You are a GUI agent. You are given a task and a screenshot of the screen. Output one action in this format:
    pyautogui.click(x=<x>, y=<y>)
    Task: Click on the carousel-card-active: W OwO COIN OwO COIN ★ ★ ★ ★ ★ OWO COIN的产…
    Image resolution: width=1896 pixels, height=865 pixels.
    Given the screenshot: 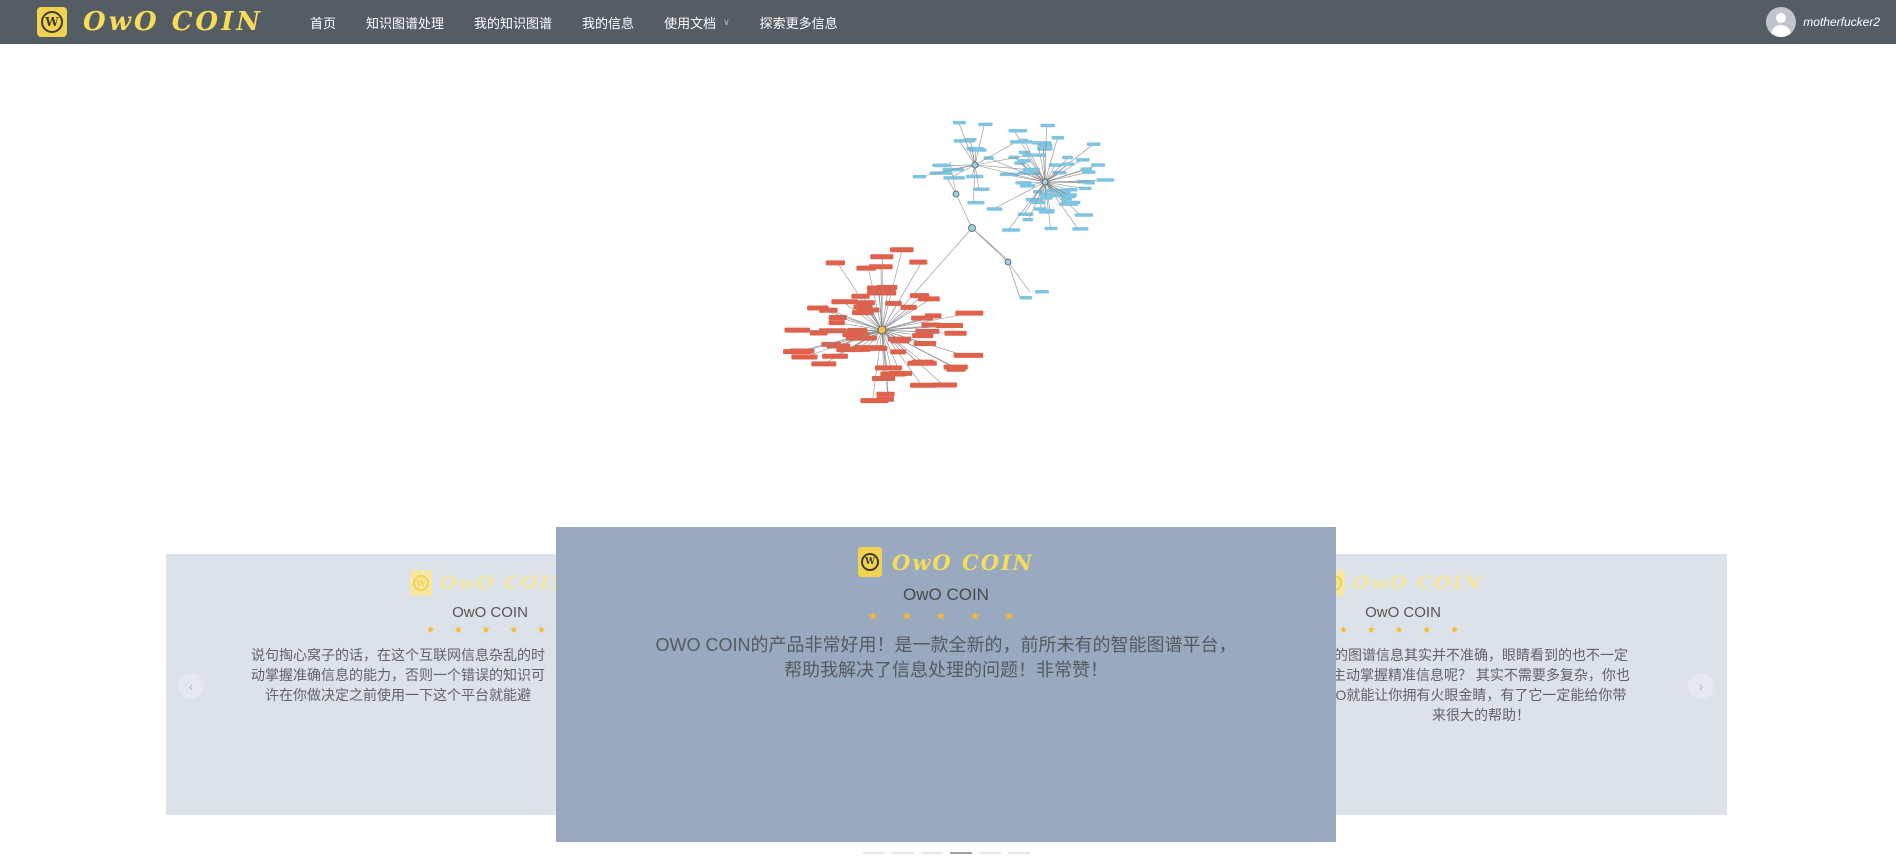 What is the action you would take?
    pyautogui.click(x=946, y=684)
    